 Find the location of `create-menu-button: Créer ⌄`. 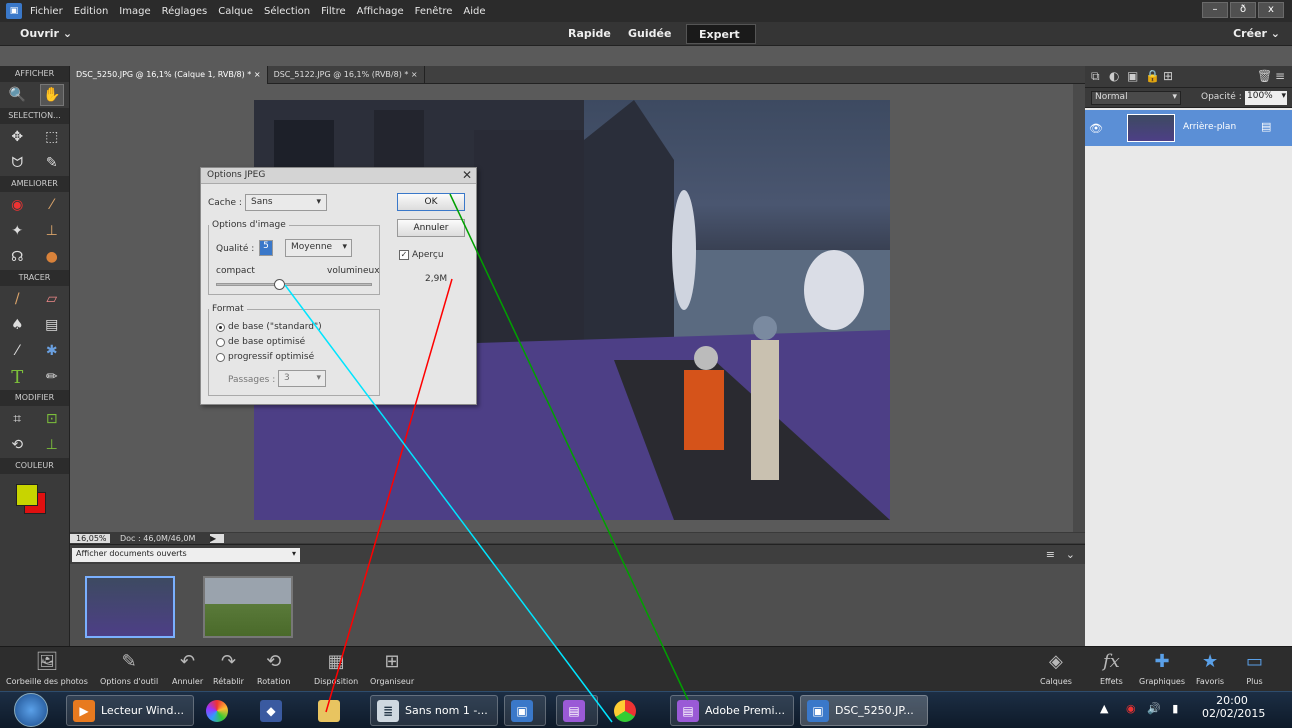

create-menu-button: Créer ⌄ is located at coordinates (1256, 33).